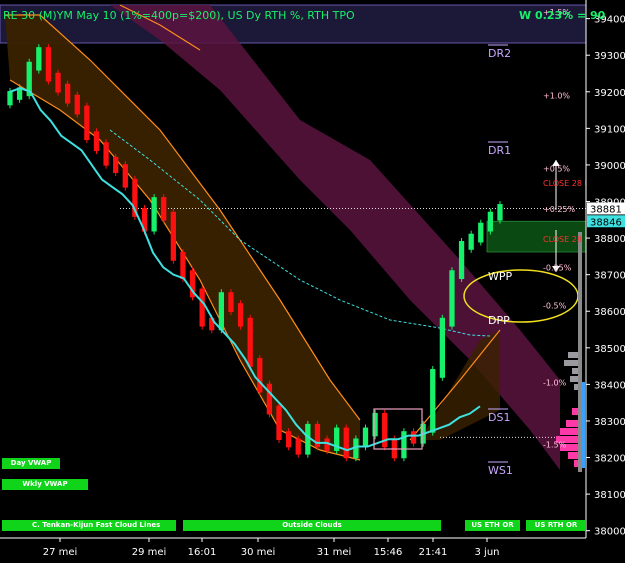 The width and height of the screenshot is (625, 563). I want to click on pct-label: +0.25%, so click(559, 209).